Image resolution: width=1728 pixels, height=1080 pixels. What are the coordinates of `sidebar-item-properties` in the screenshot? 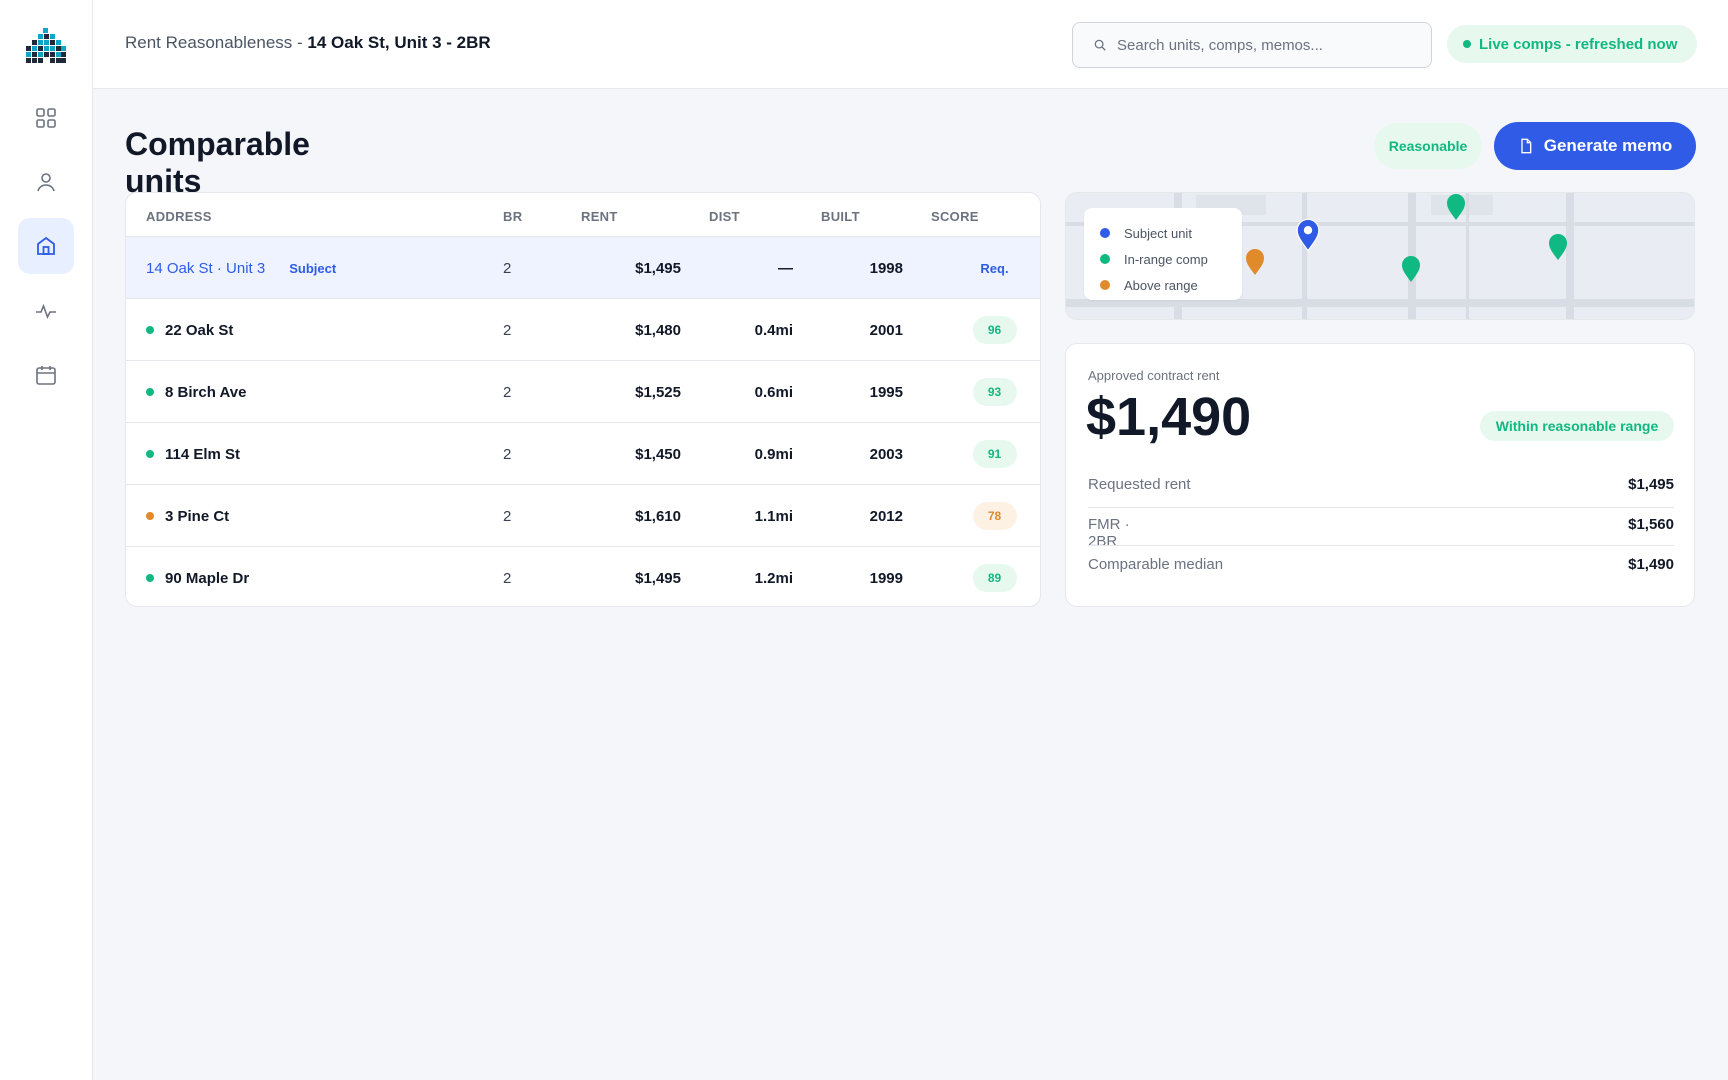 It's located at (46, 246).